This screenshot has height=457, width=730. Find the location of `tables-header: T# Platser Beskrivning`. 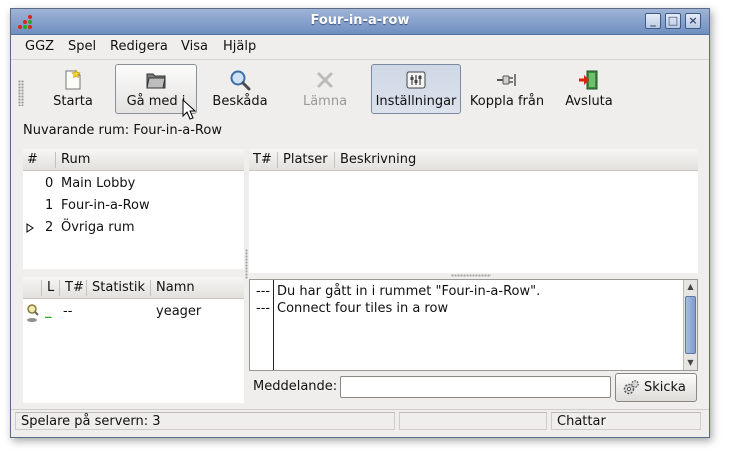

tables-header: T# Platser Beskrivning is located at coordinates (473, 160).